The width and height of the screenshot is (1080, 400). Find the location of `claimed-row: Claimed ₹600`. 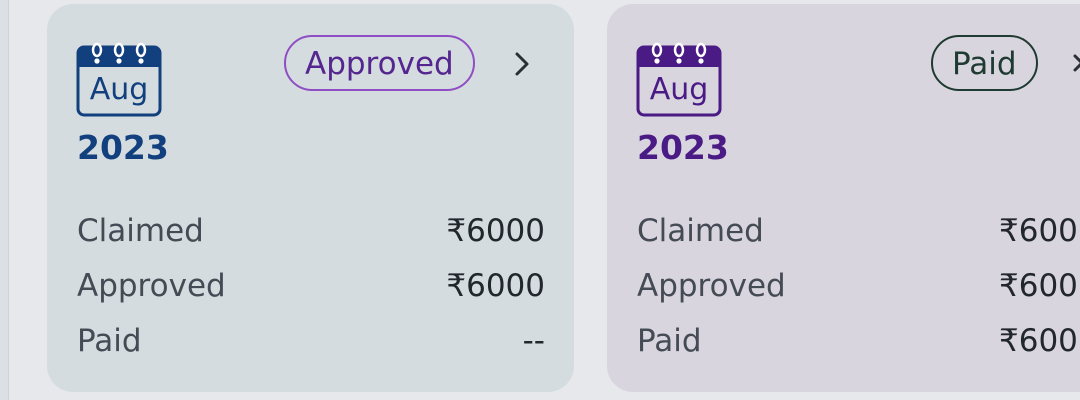

claimed-row: Claimed ₹600 is located at coordinates (858, 231).